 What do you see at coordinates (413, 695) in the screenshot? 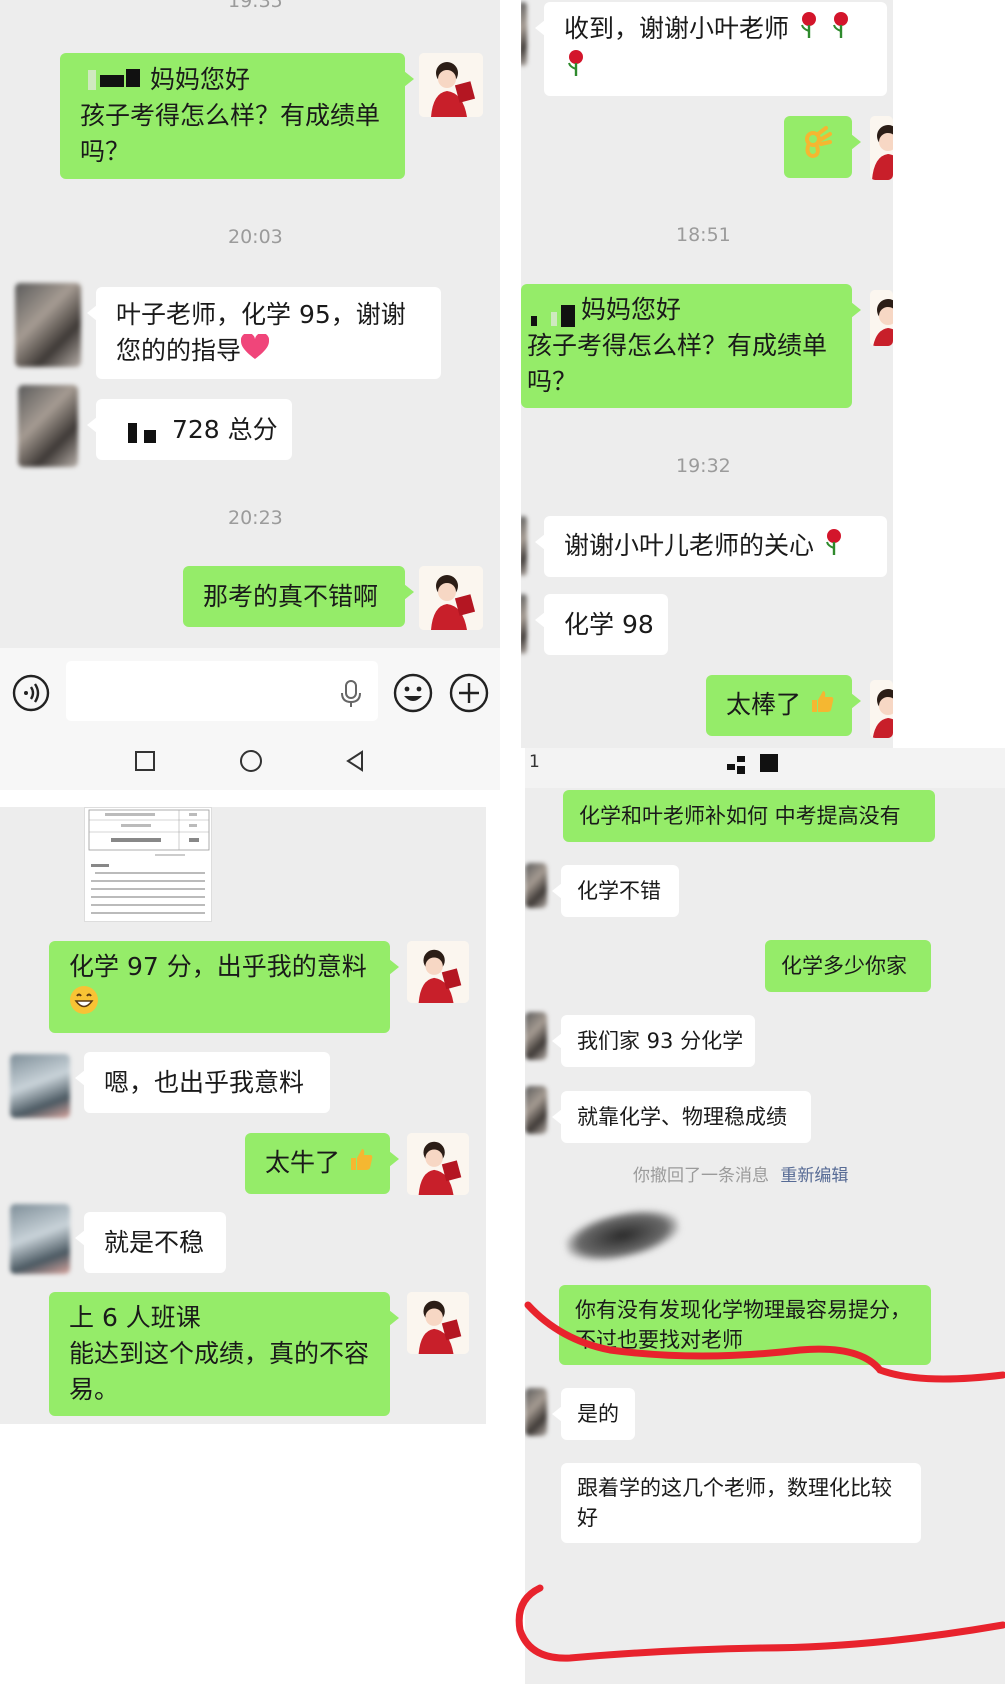
I see `emoji-icon` at bounding box center [413, 695].